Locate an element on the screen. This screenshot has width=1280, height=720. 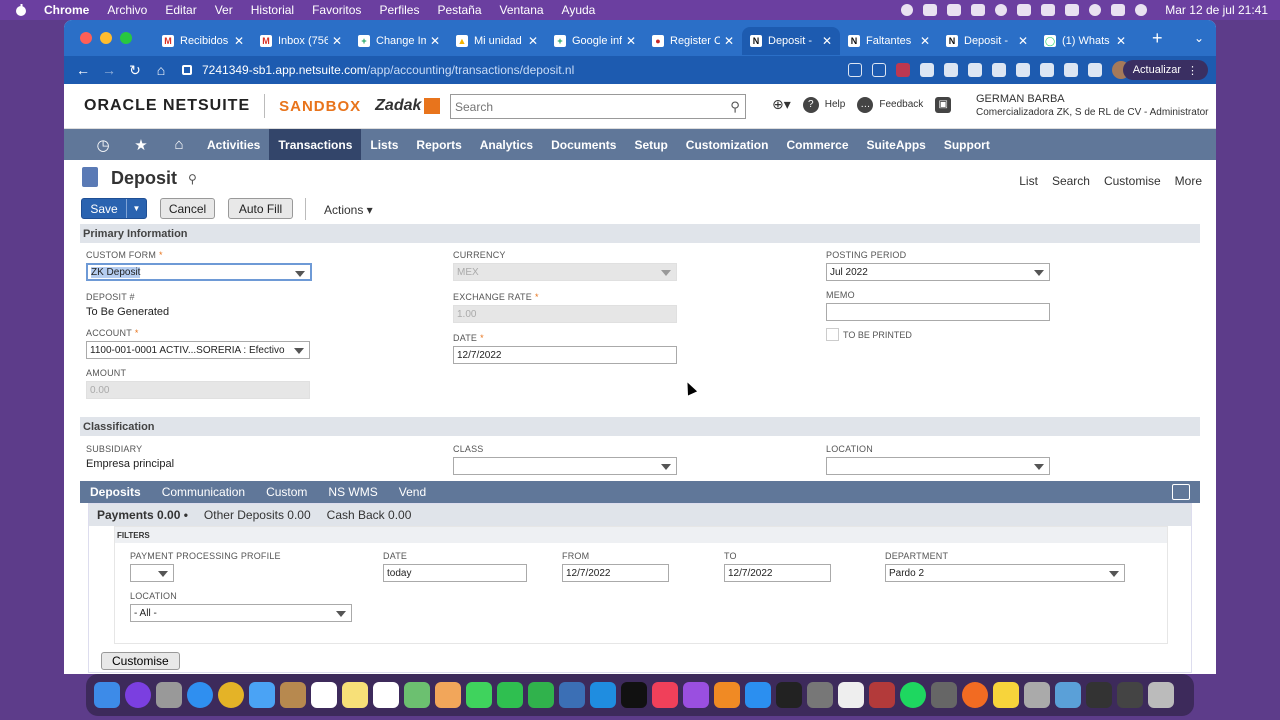
utility-icon is located at coordinates (944, 695).